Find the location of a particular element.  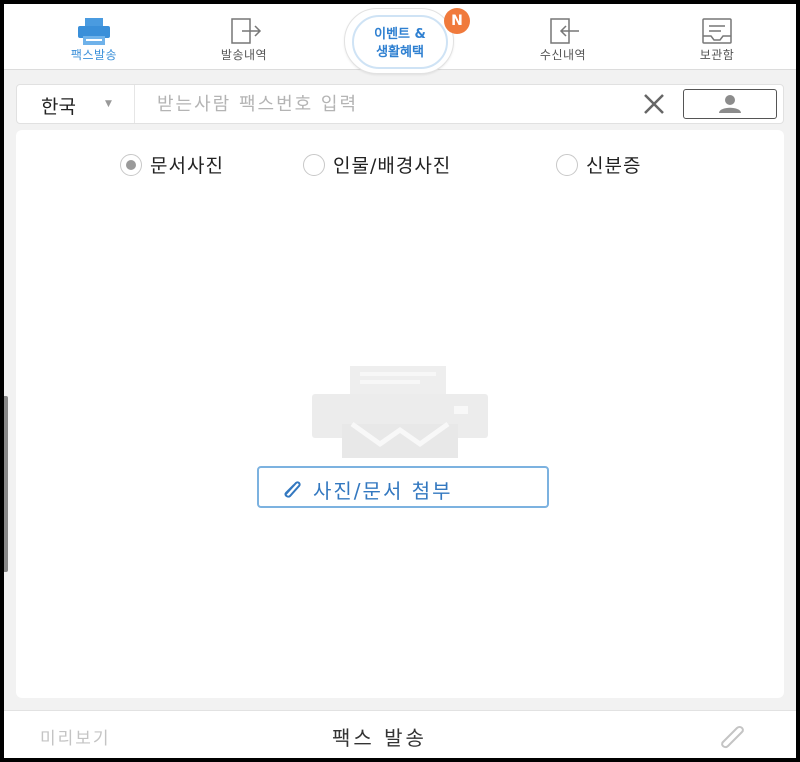

preview-button: 미리보기 is located at coordinates (75, 736).